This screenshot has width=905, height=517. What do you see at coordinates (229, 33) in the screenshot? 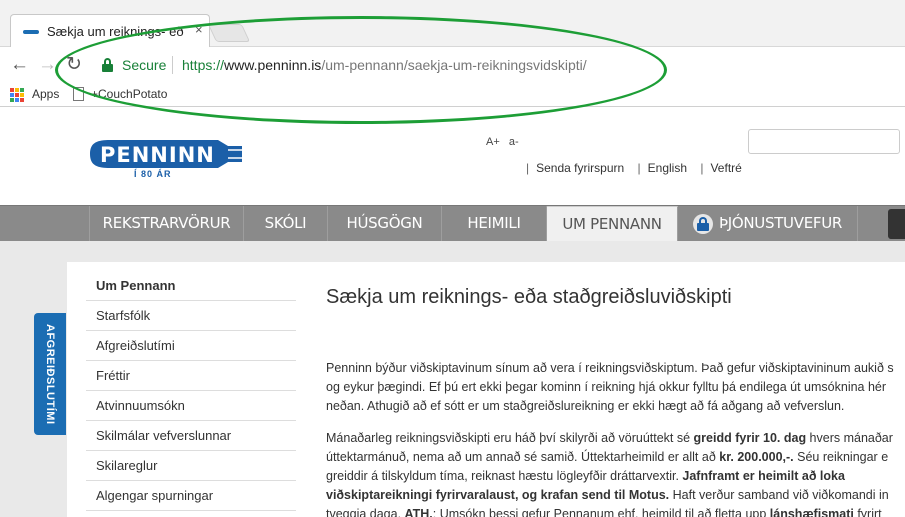
I see `new-tab-button` at bounding box center [229, 33].